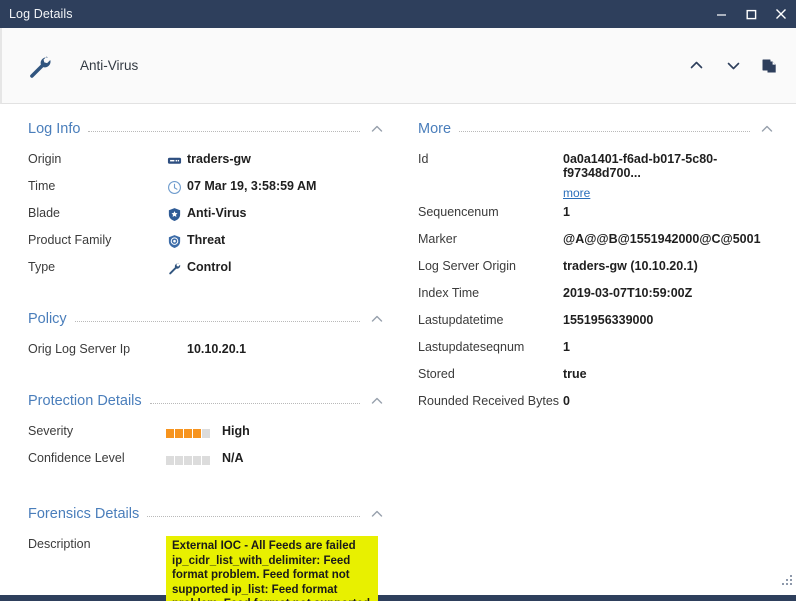 The height and width of the screenshot is (601, 796). I want to click on field-product-family: Product Family Threat, so click(208, 244).